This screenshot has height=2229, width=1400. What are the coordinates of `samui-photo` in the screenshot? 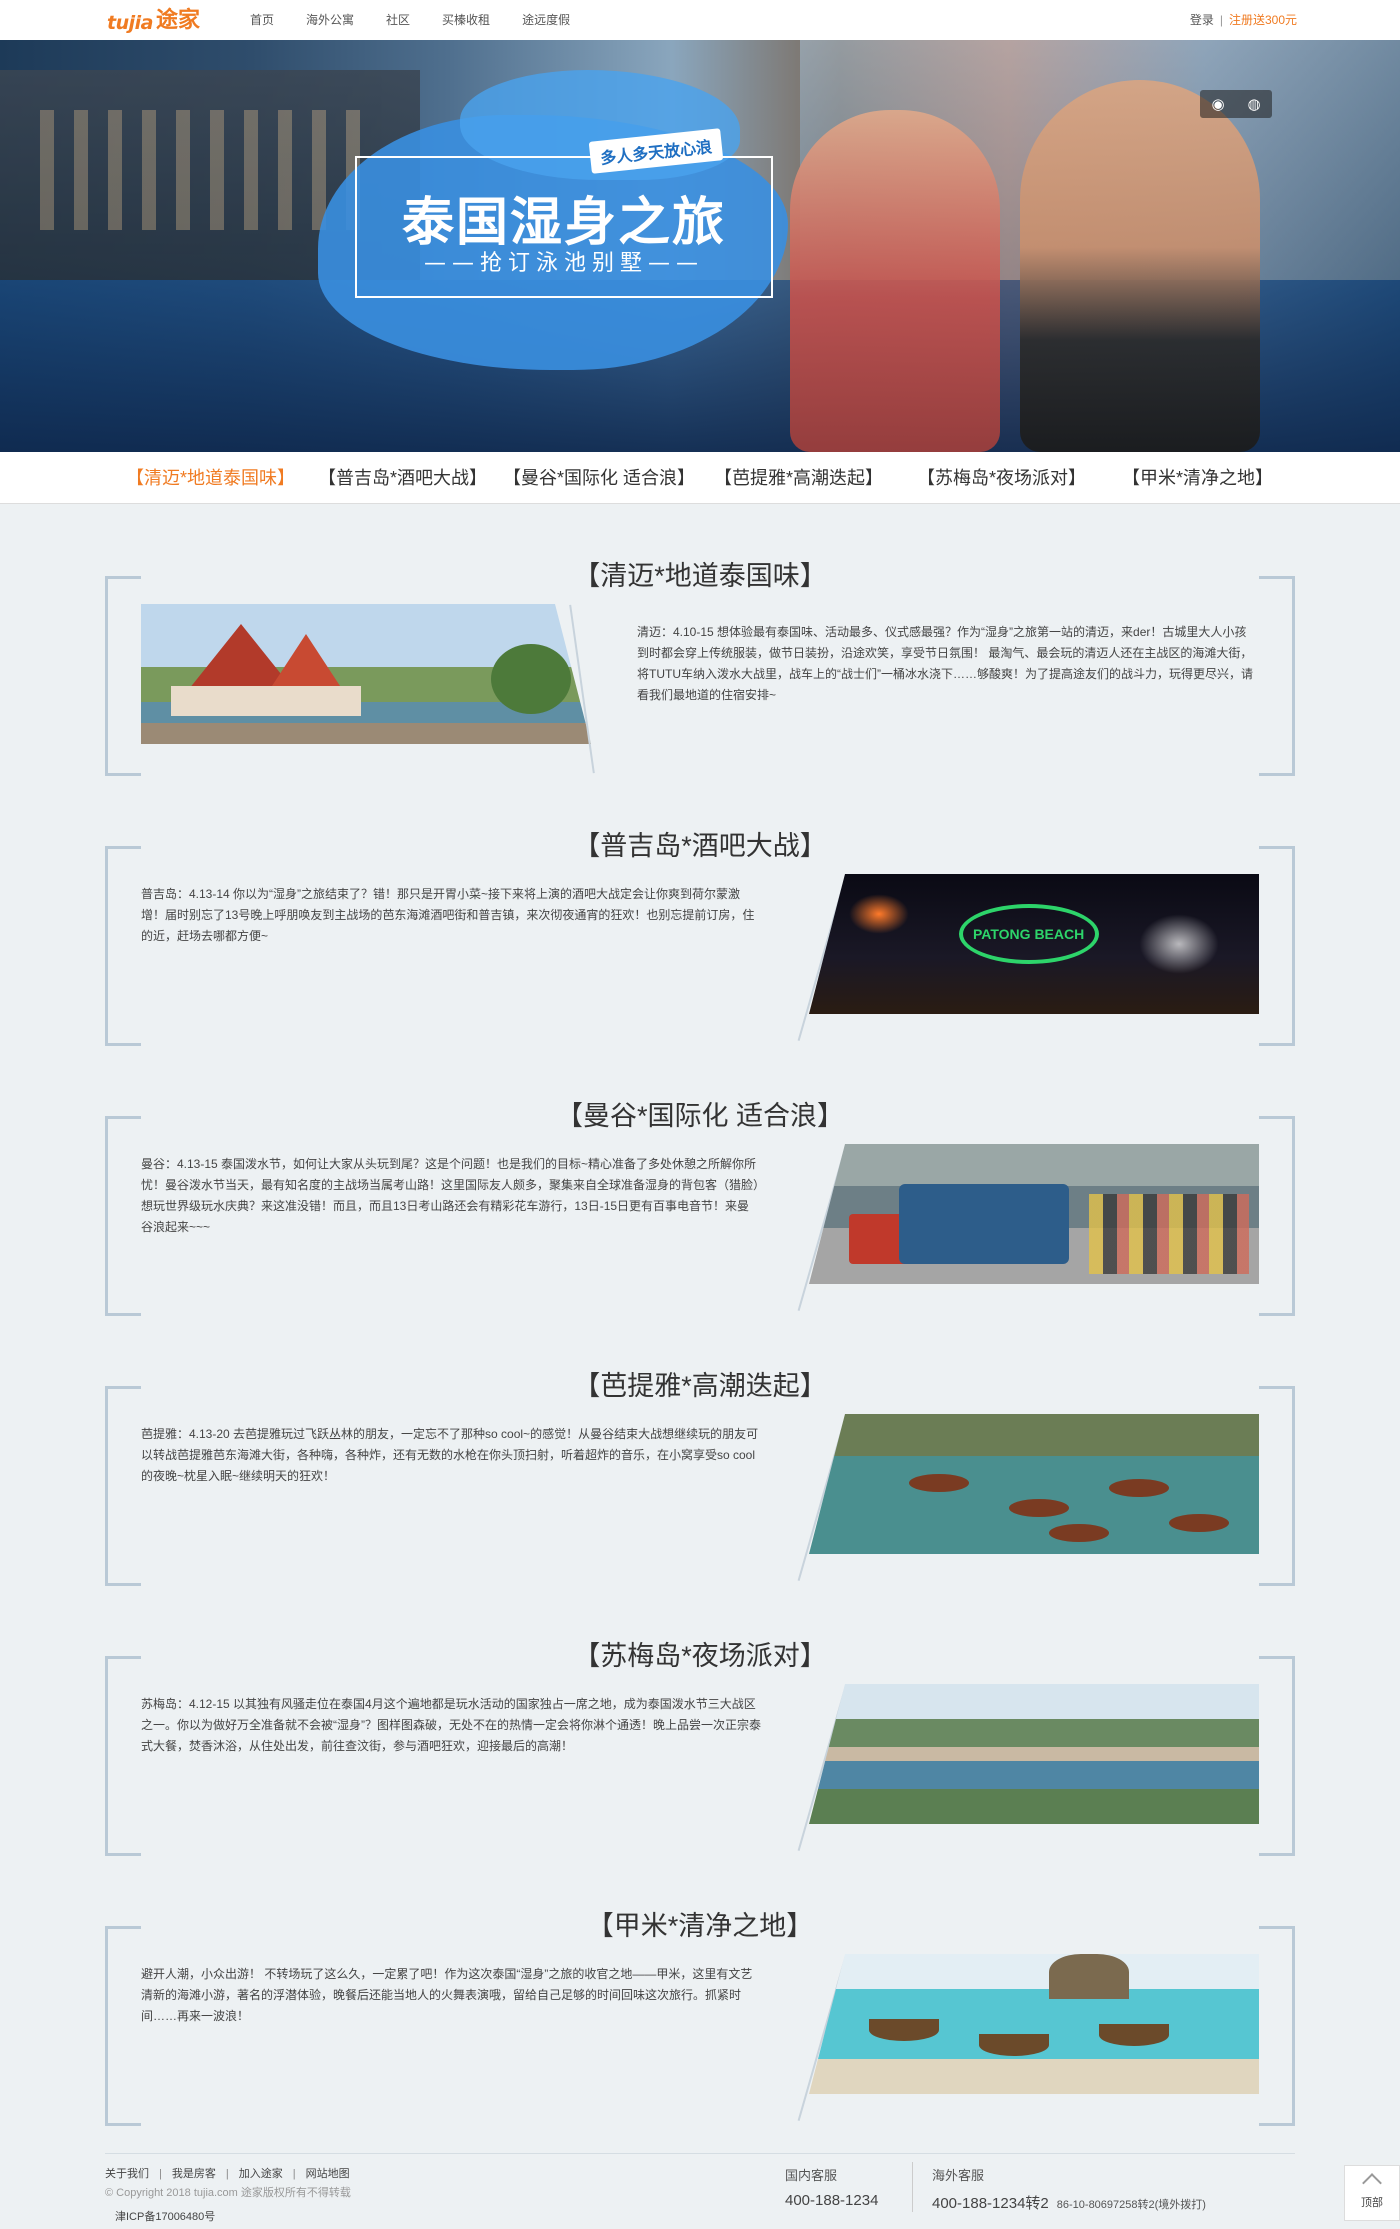 It's located at (1034, 1754).